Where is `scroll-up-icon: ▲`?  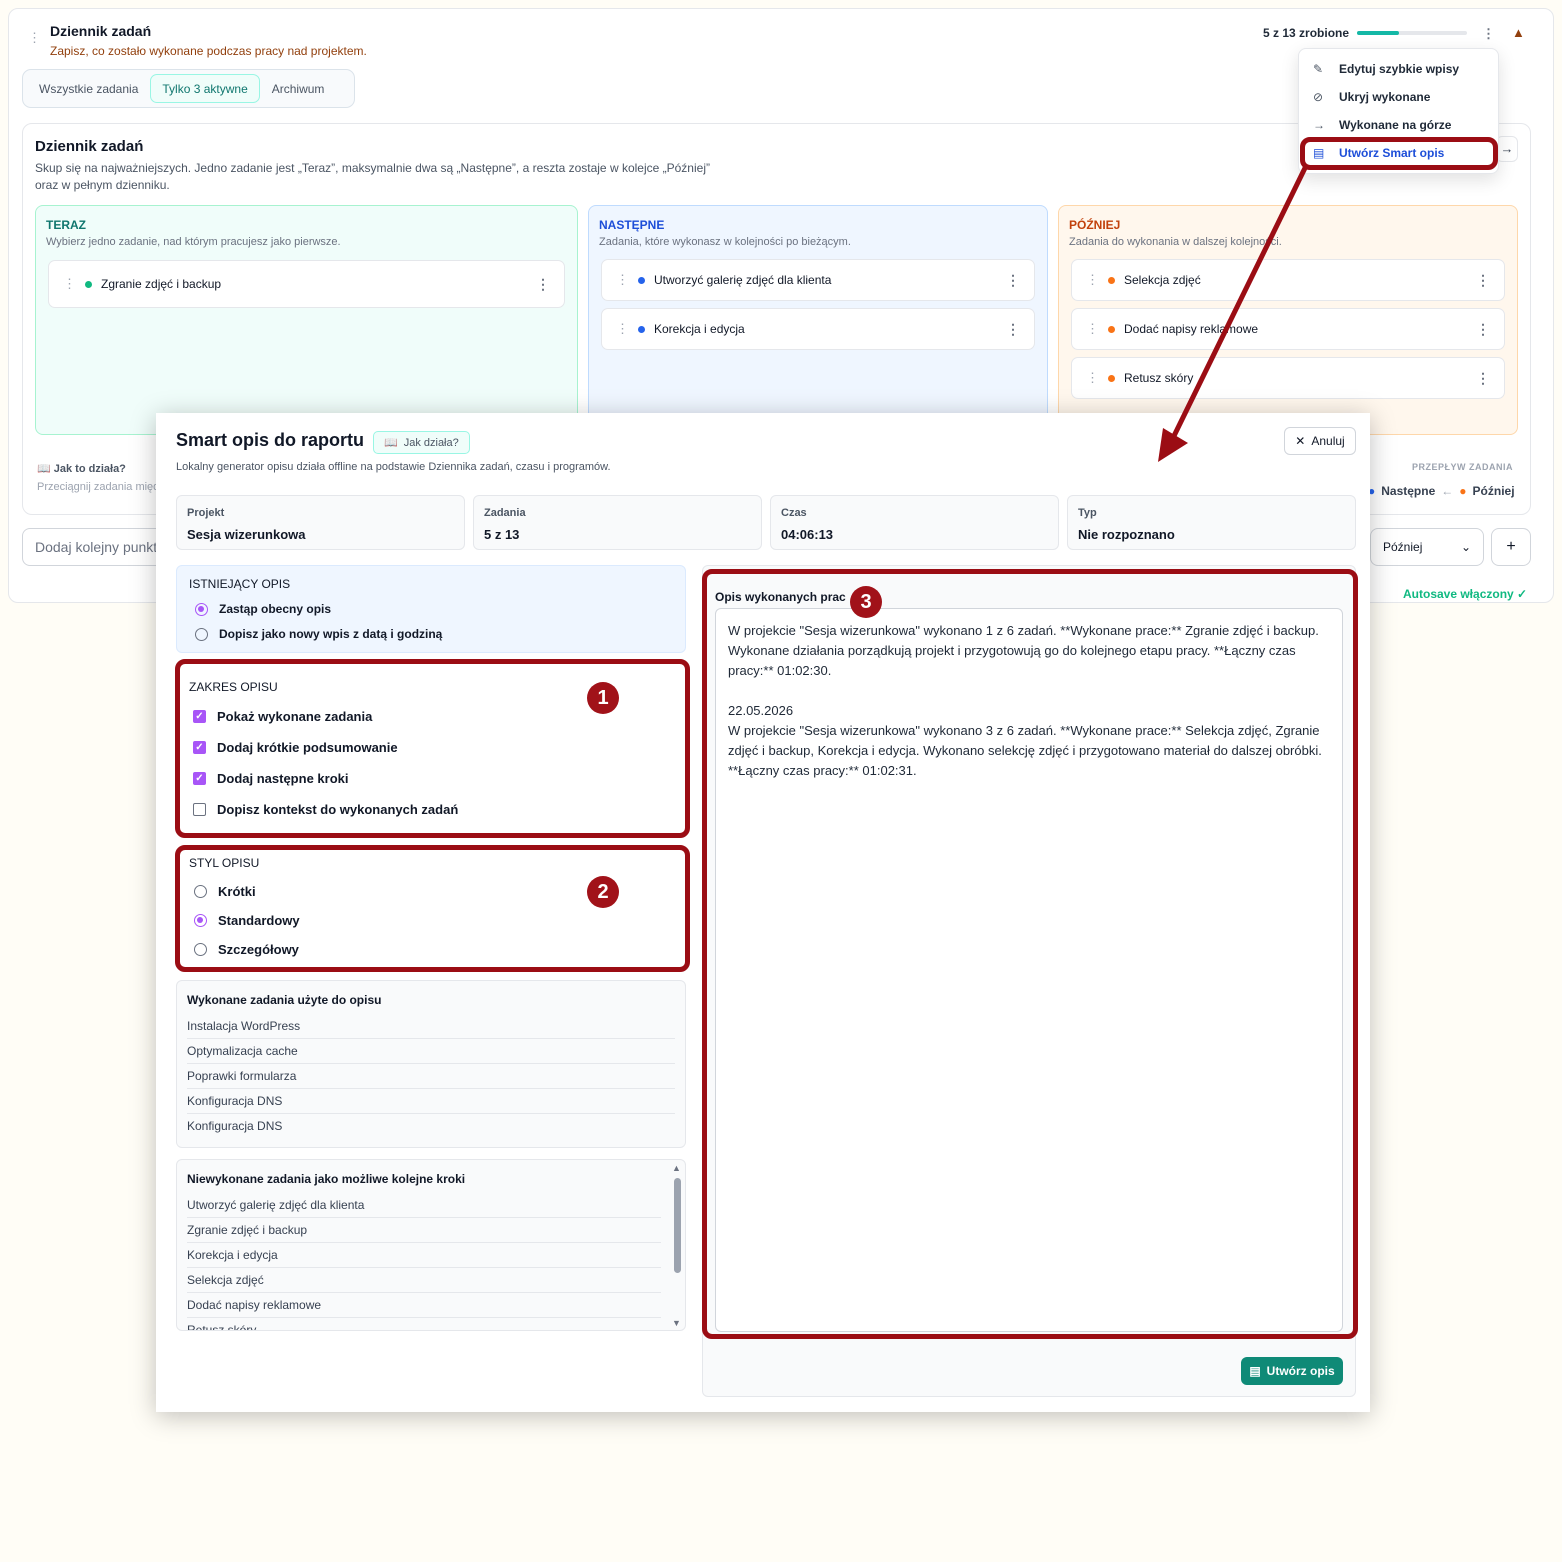 scroll-up-icon: ▲ is located at coordinates (676, 1168).